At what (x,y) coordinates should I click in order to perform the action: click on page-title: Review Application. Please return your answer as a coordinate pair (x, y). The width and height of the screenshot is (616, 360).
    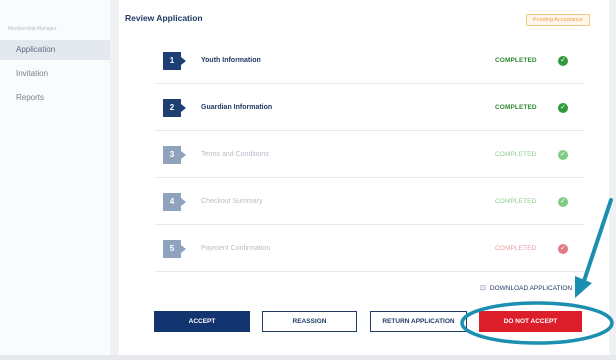
    Looking at the image, I should click on (164, 18).